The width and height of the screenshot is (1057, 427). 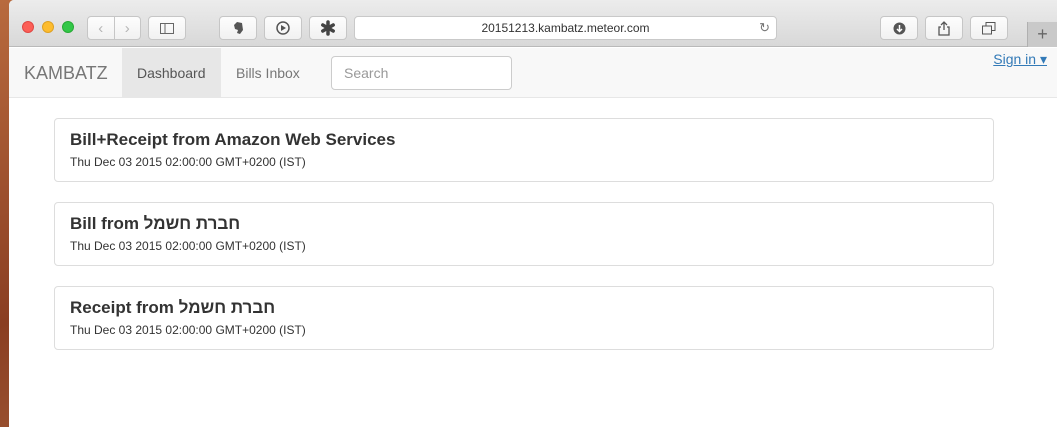 I want to click on zoom-window-button, so click(x=68, y=27).